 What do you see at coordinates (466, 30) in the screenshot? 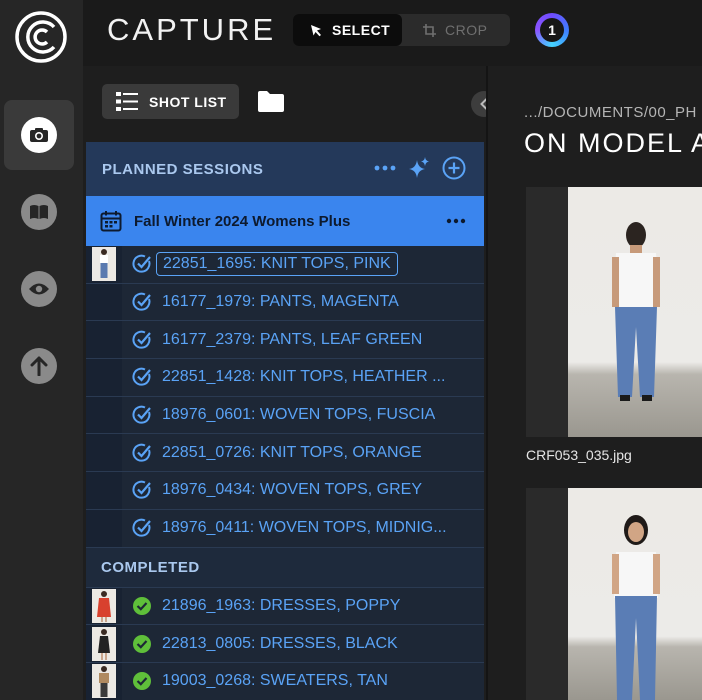
I see `crop-mode-label: CROP` at bounding box center [466, 30].